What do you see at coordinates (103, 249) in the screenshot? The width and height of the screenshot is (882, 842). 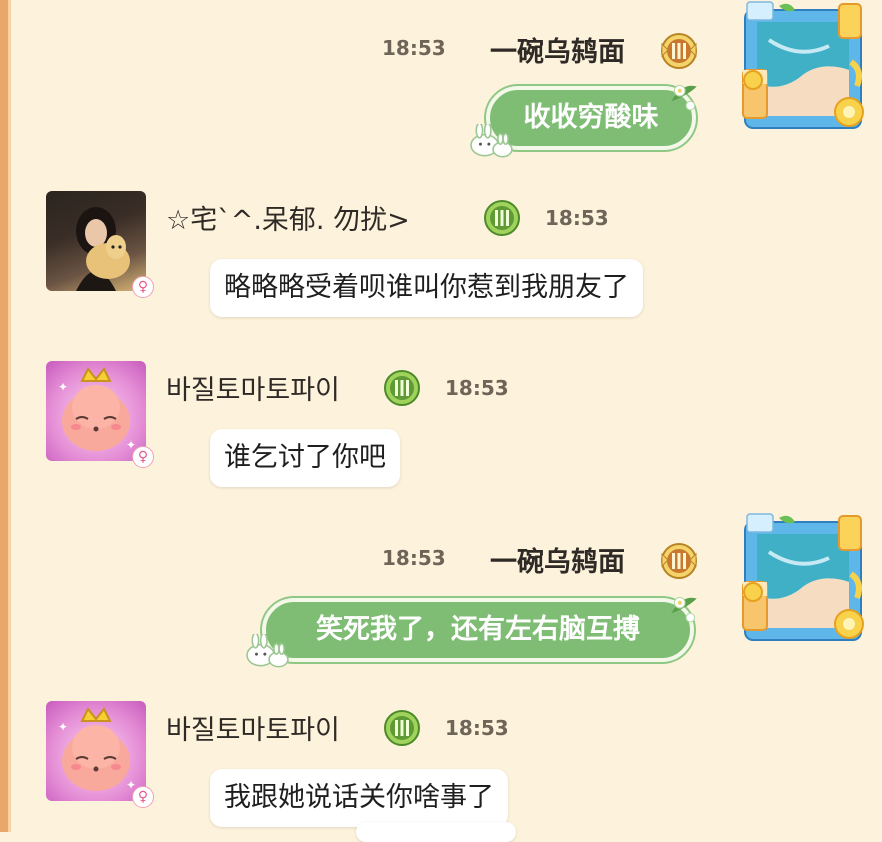 I see `avatar-photo` at bounding box center [103, 249].